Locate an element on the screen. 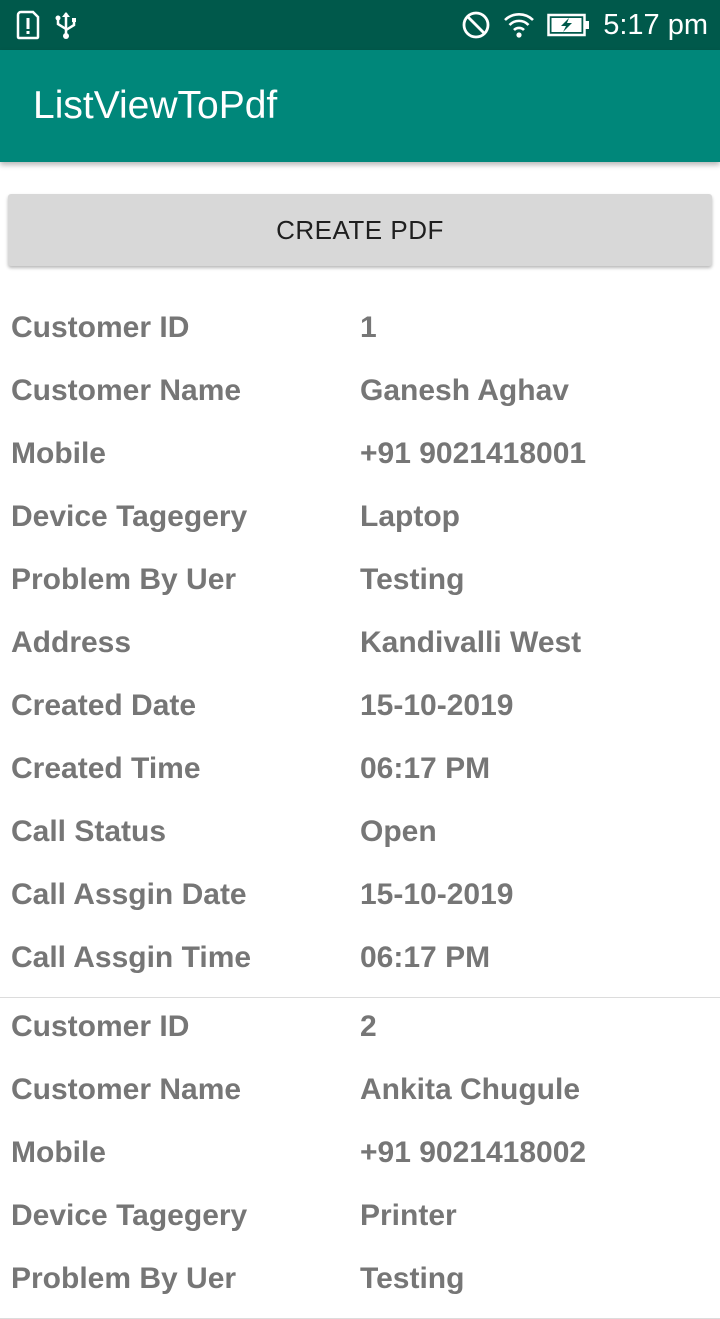  create-pdf-button: CREATE PDF is located at coordinates (360, 230).